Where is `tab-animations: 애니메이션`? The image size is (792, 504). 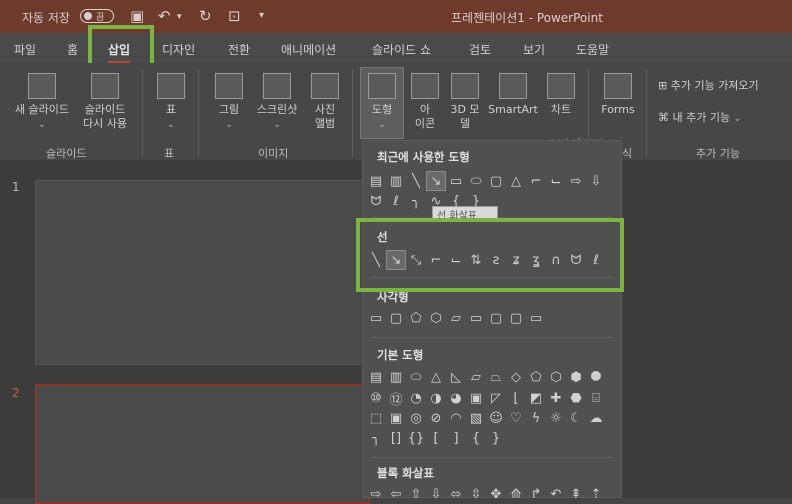
tab-animations: 애니메이션 is located at coordinates (308, 49).